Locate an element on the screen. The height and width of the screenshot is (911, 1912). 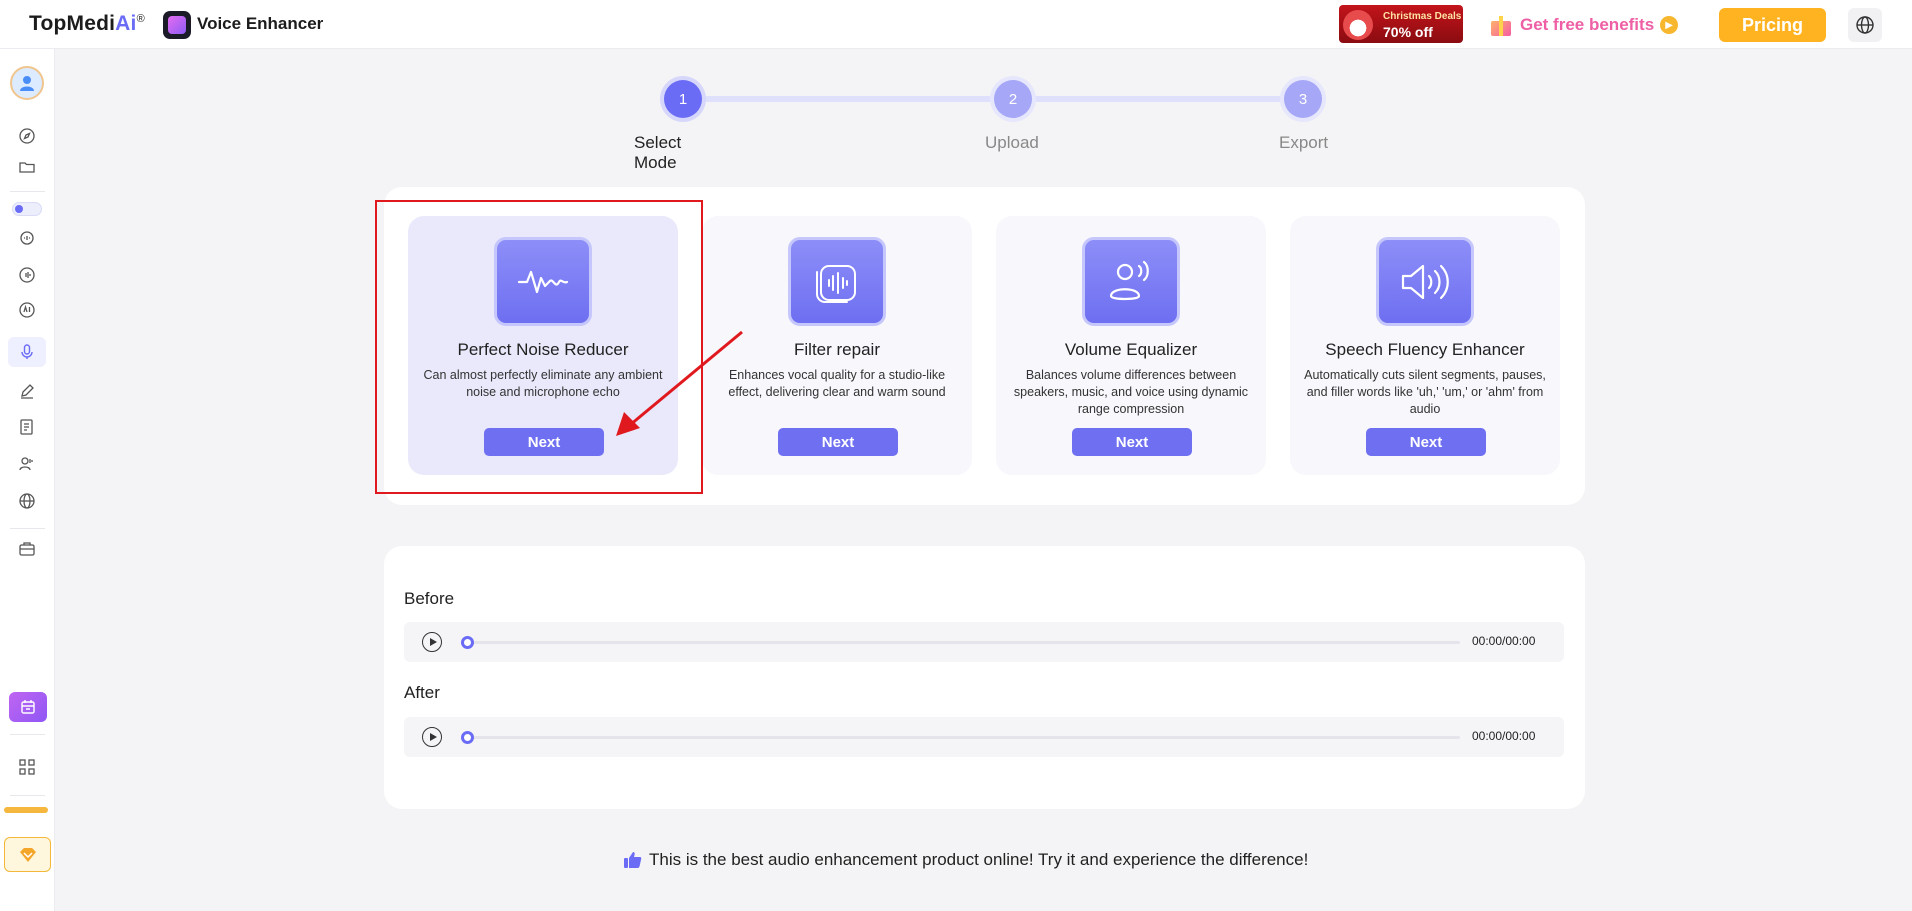
volume-icon is located at coordinates (1425, 281).